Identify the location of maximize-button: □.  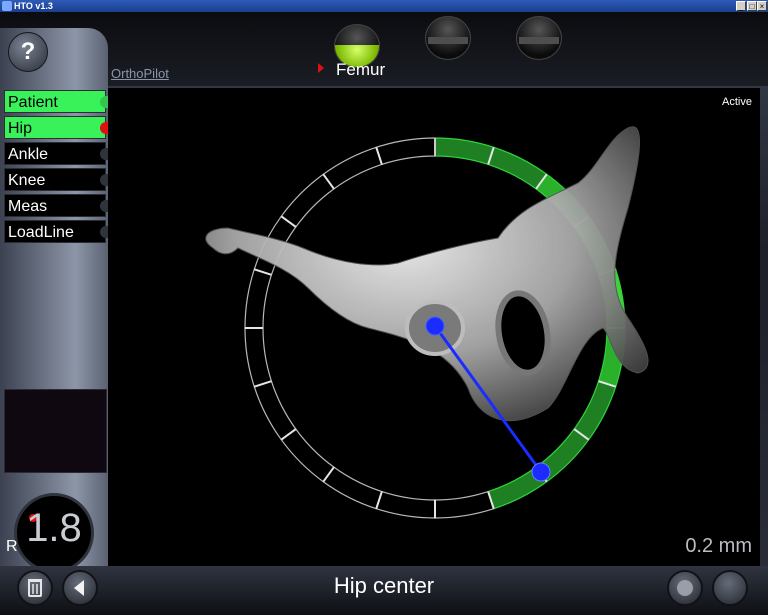
(752, 6).